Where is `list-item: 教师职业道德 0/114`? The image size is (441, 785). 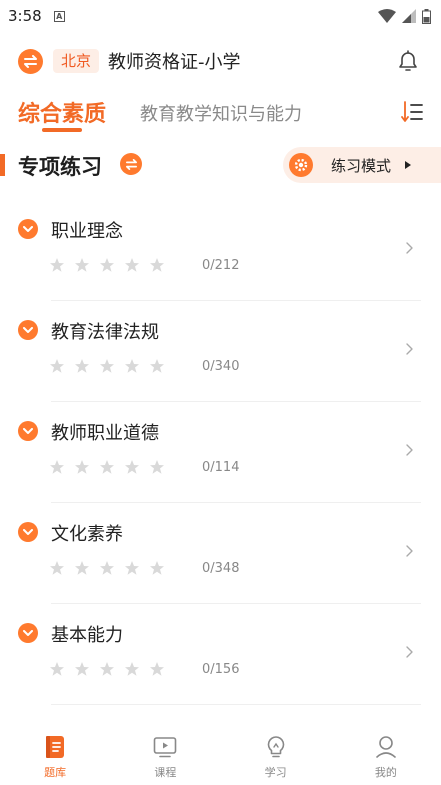
list-item: 教师职业道德 0/114 is located at coordinates (220, 452).